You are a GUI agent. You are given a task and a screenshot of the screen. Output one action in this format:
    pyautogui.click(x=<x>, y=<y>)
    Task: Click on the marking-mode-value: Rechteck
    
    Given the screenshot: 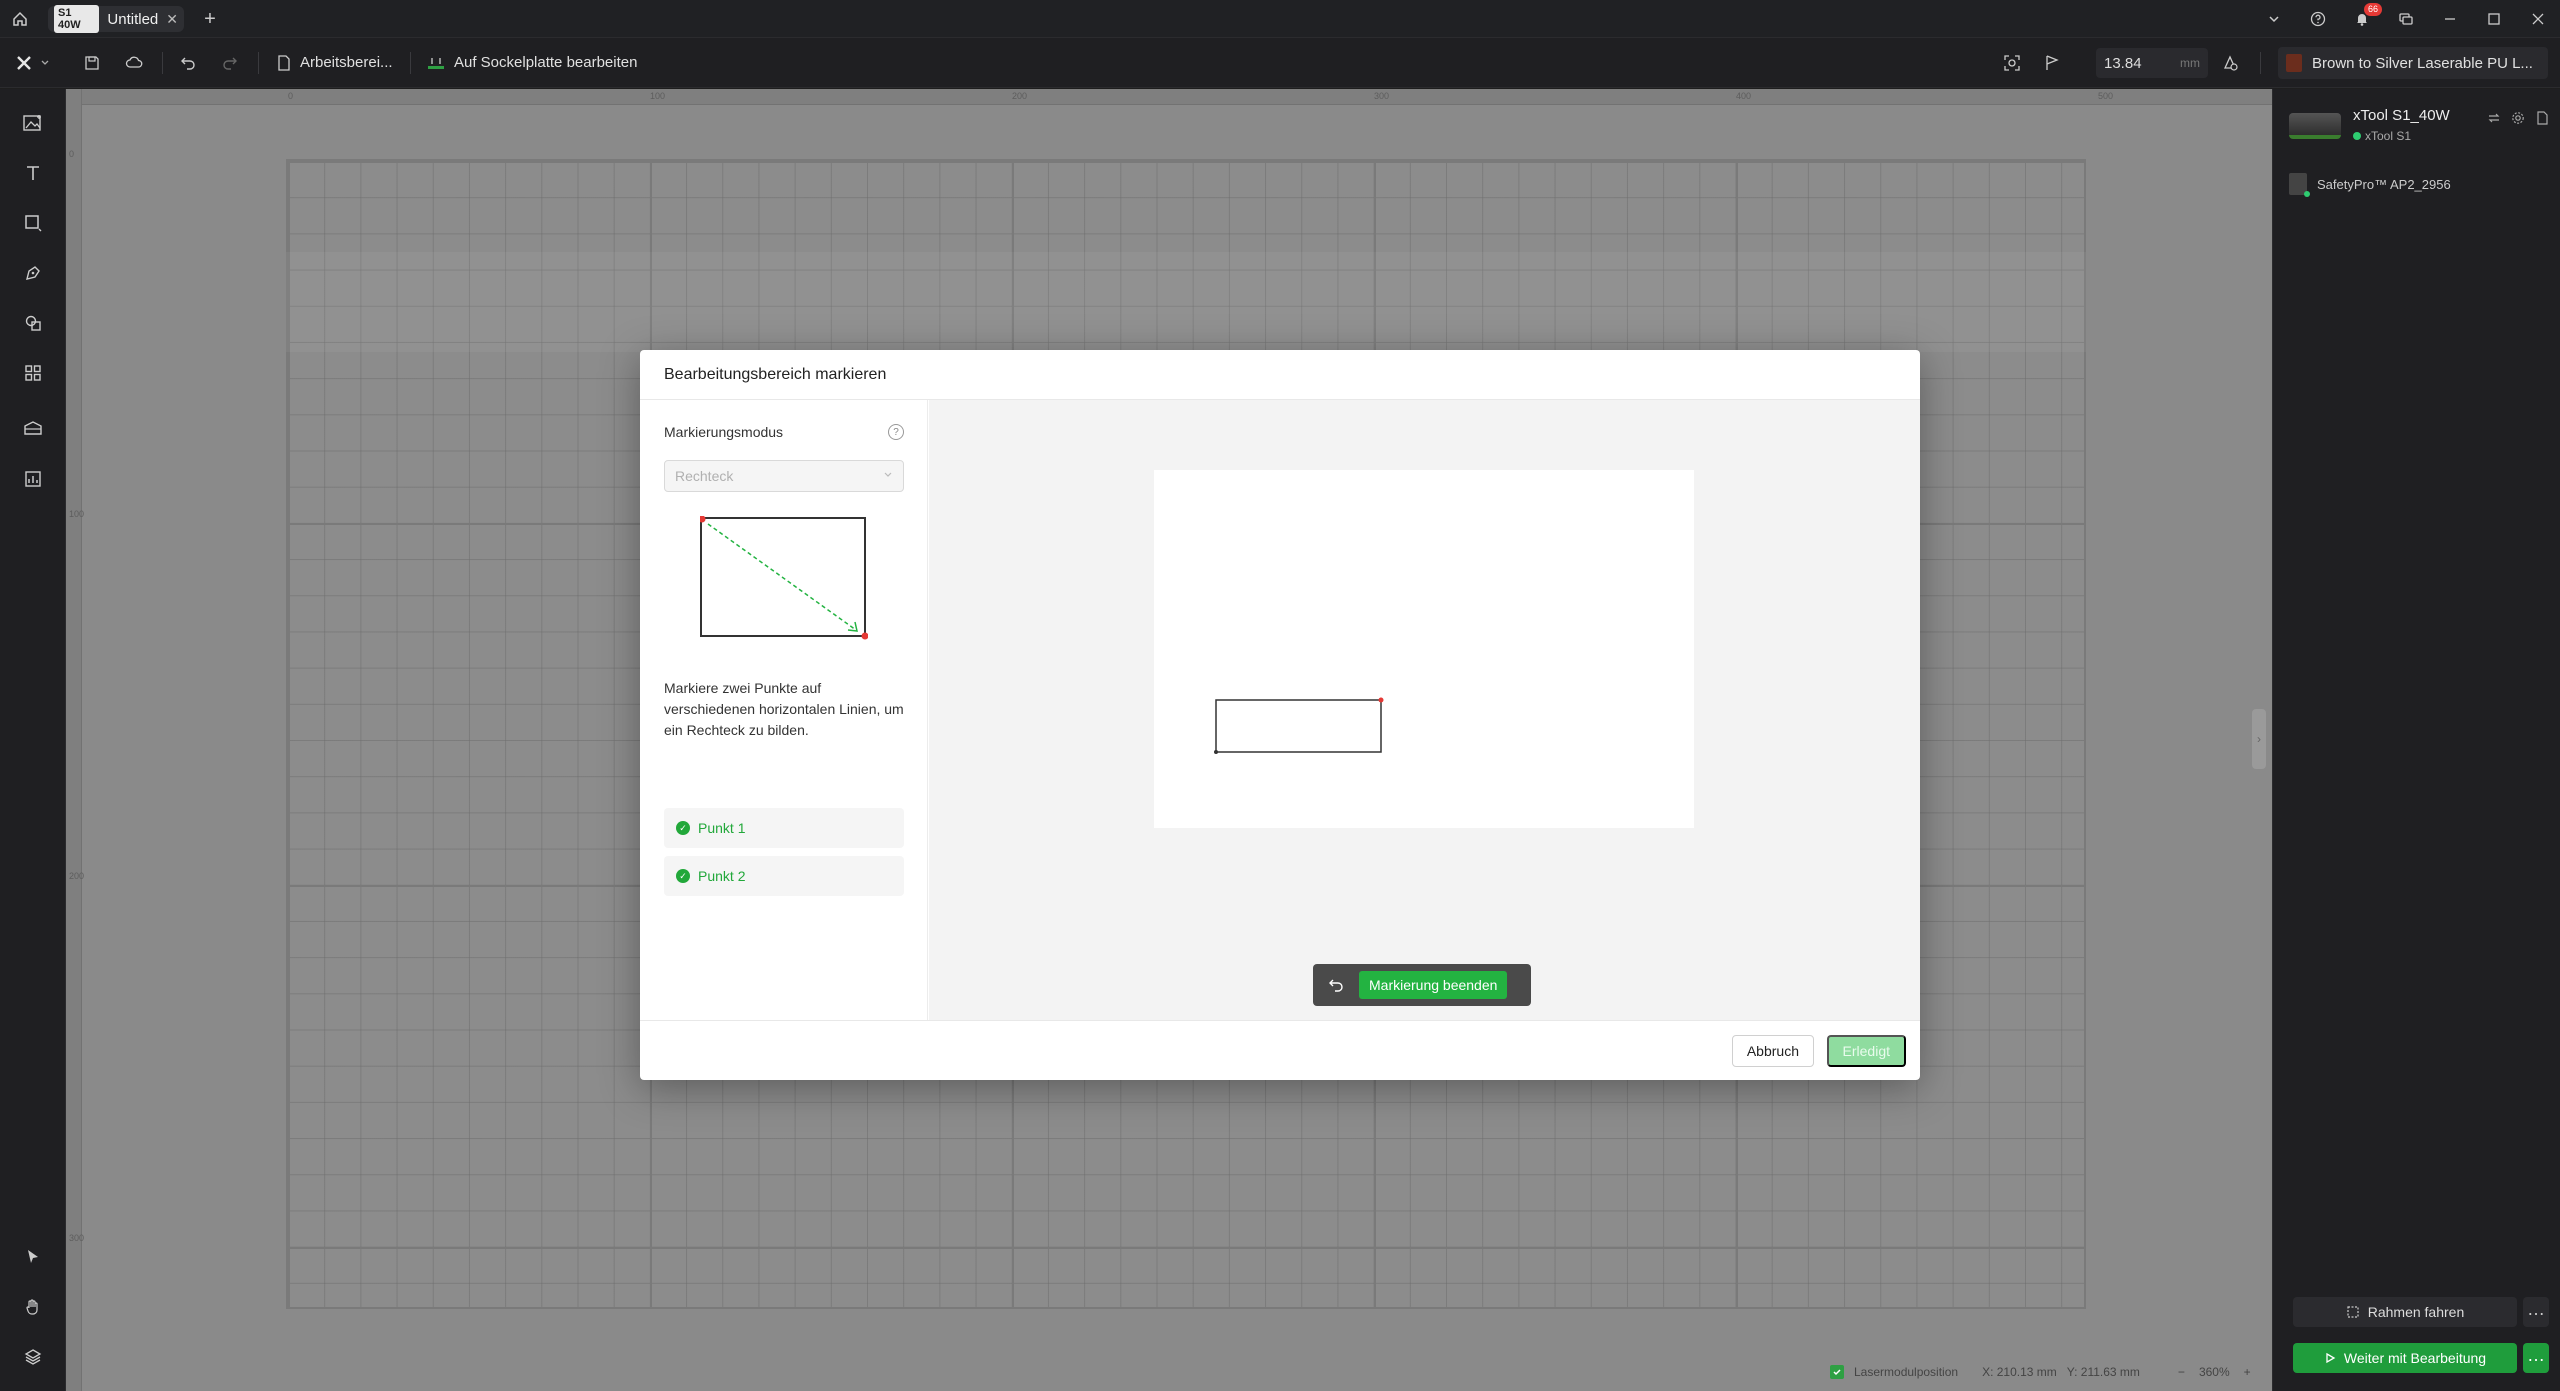 What is the action you would take?
    pyautogui.click(x=704, y=476)
    